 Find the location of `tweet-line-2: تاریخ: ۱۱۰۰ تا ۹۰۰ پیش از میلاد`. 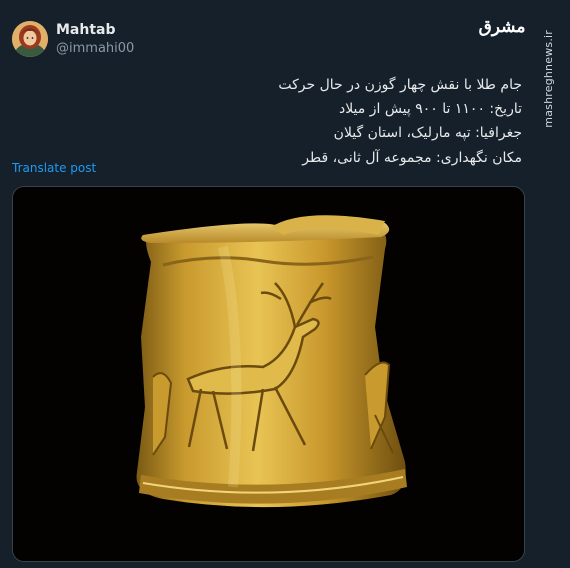

tweet-line-2: تاریخ: ۱۱۰۰ تا ۹۰۰ پیش از میلاد is located at coordinates (430, 109).